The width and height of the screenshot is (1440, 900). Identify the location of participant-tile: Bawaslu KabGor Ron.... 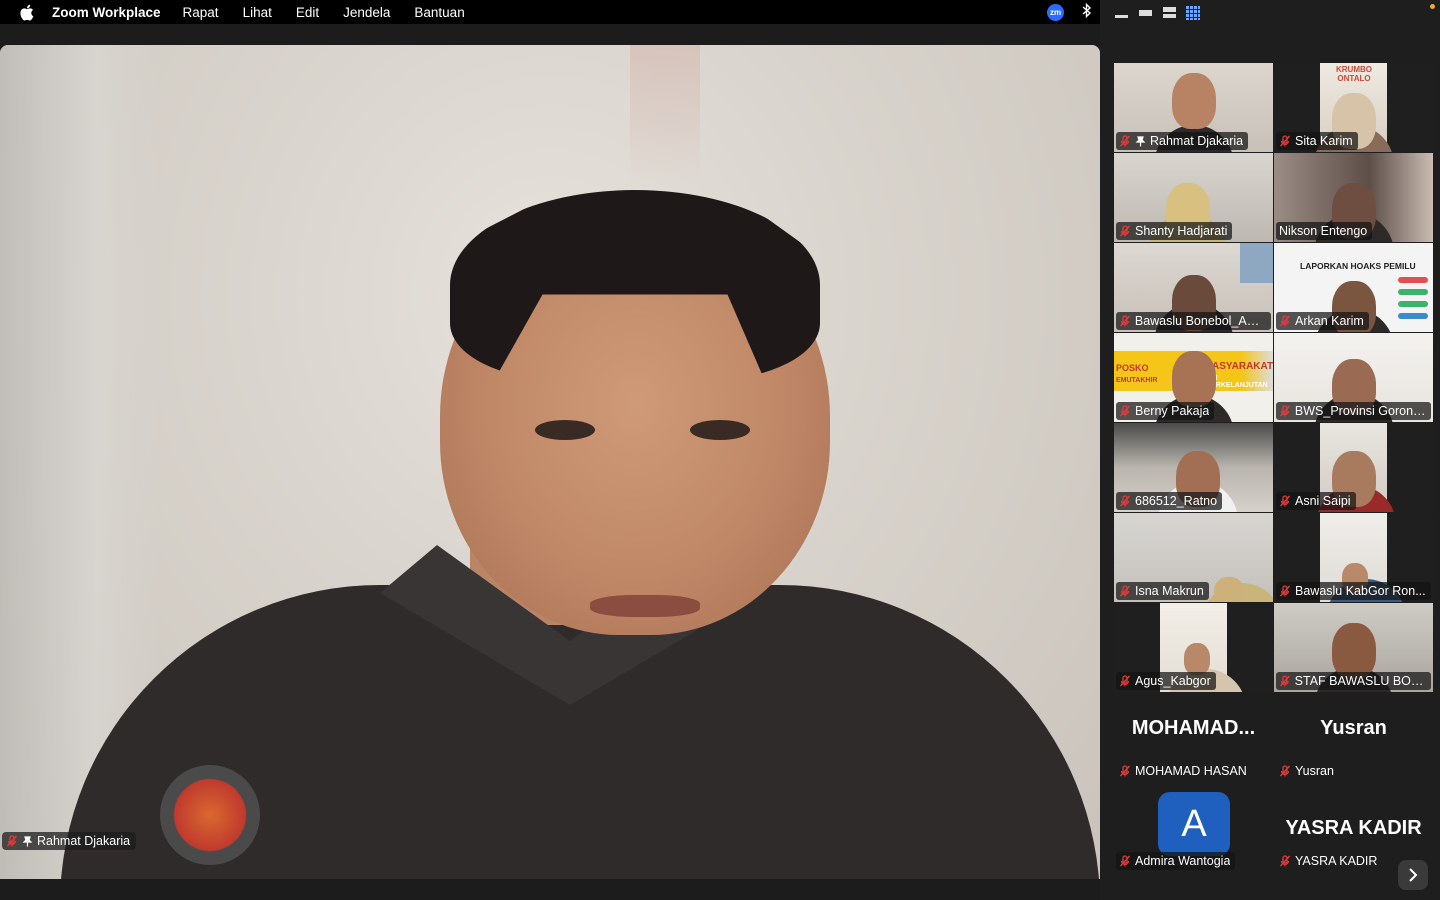
(1353, 557).